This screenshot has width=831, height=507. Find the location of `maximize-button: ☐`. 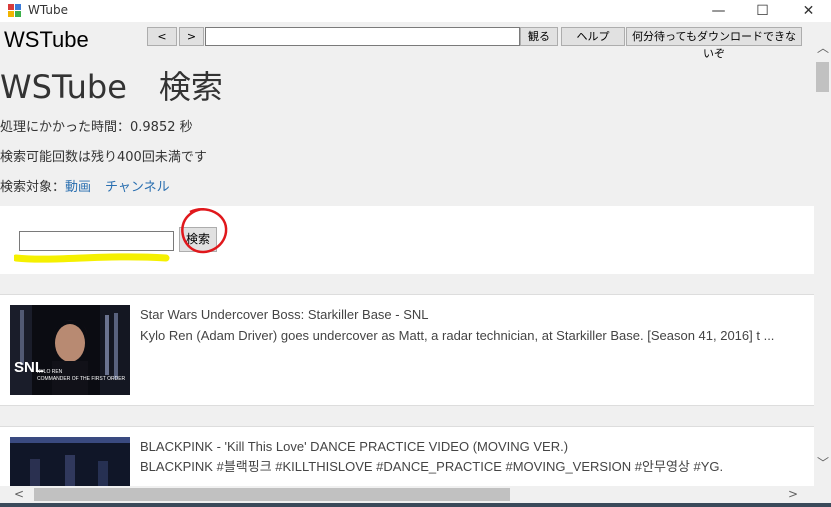

maximize-button: ☐ is located at coordinates (762, 11).